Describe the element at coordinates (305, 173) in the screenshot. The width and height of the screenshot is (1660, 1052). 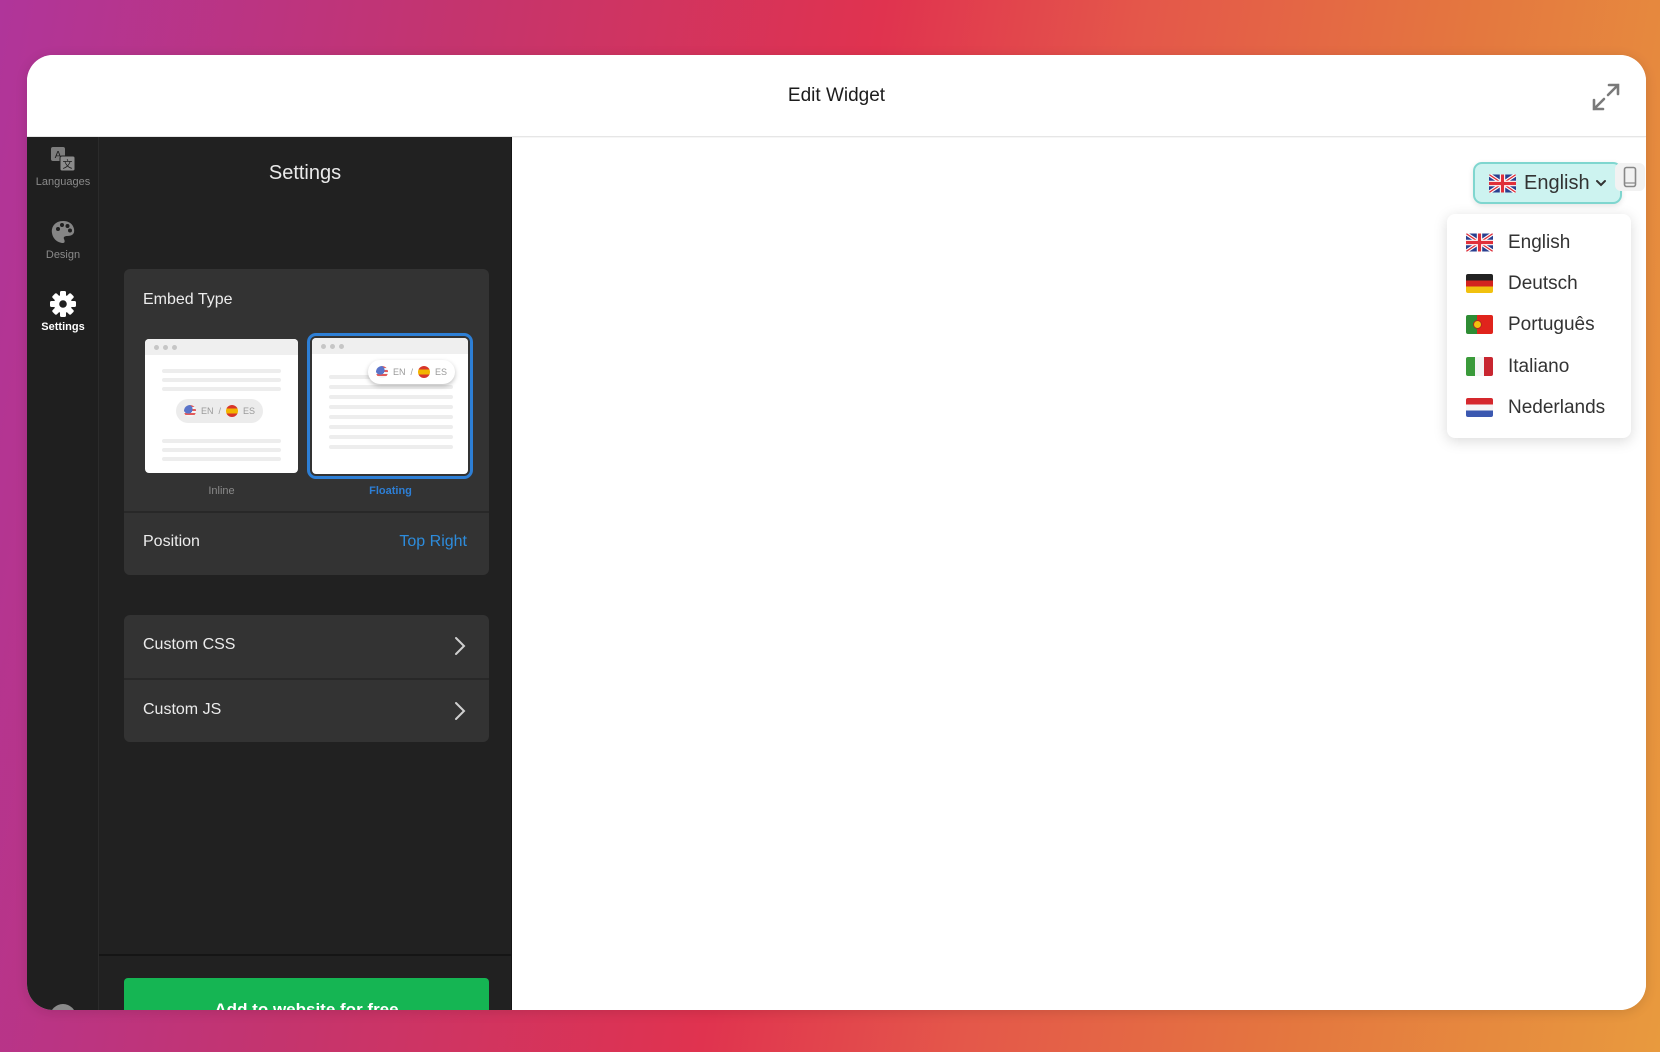
I see `panel-title: Settings` at that location.